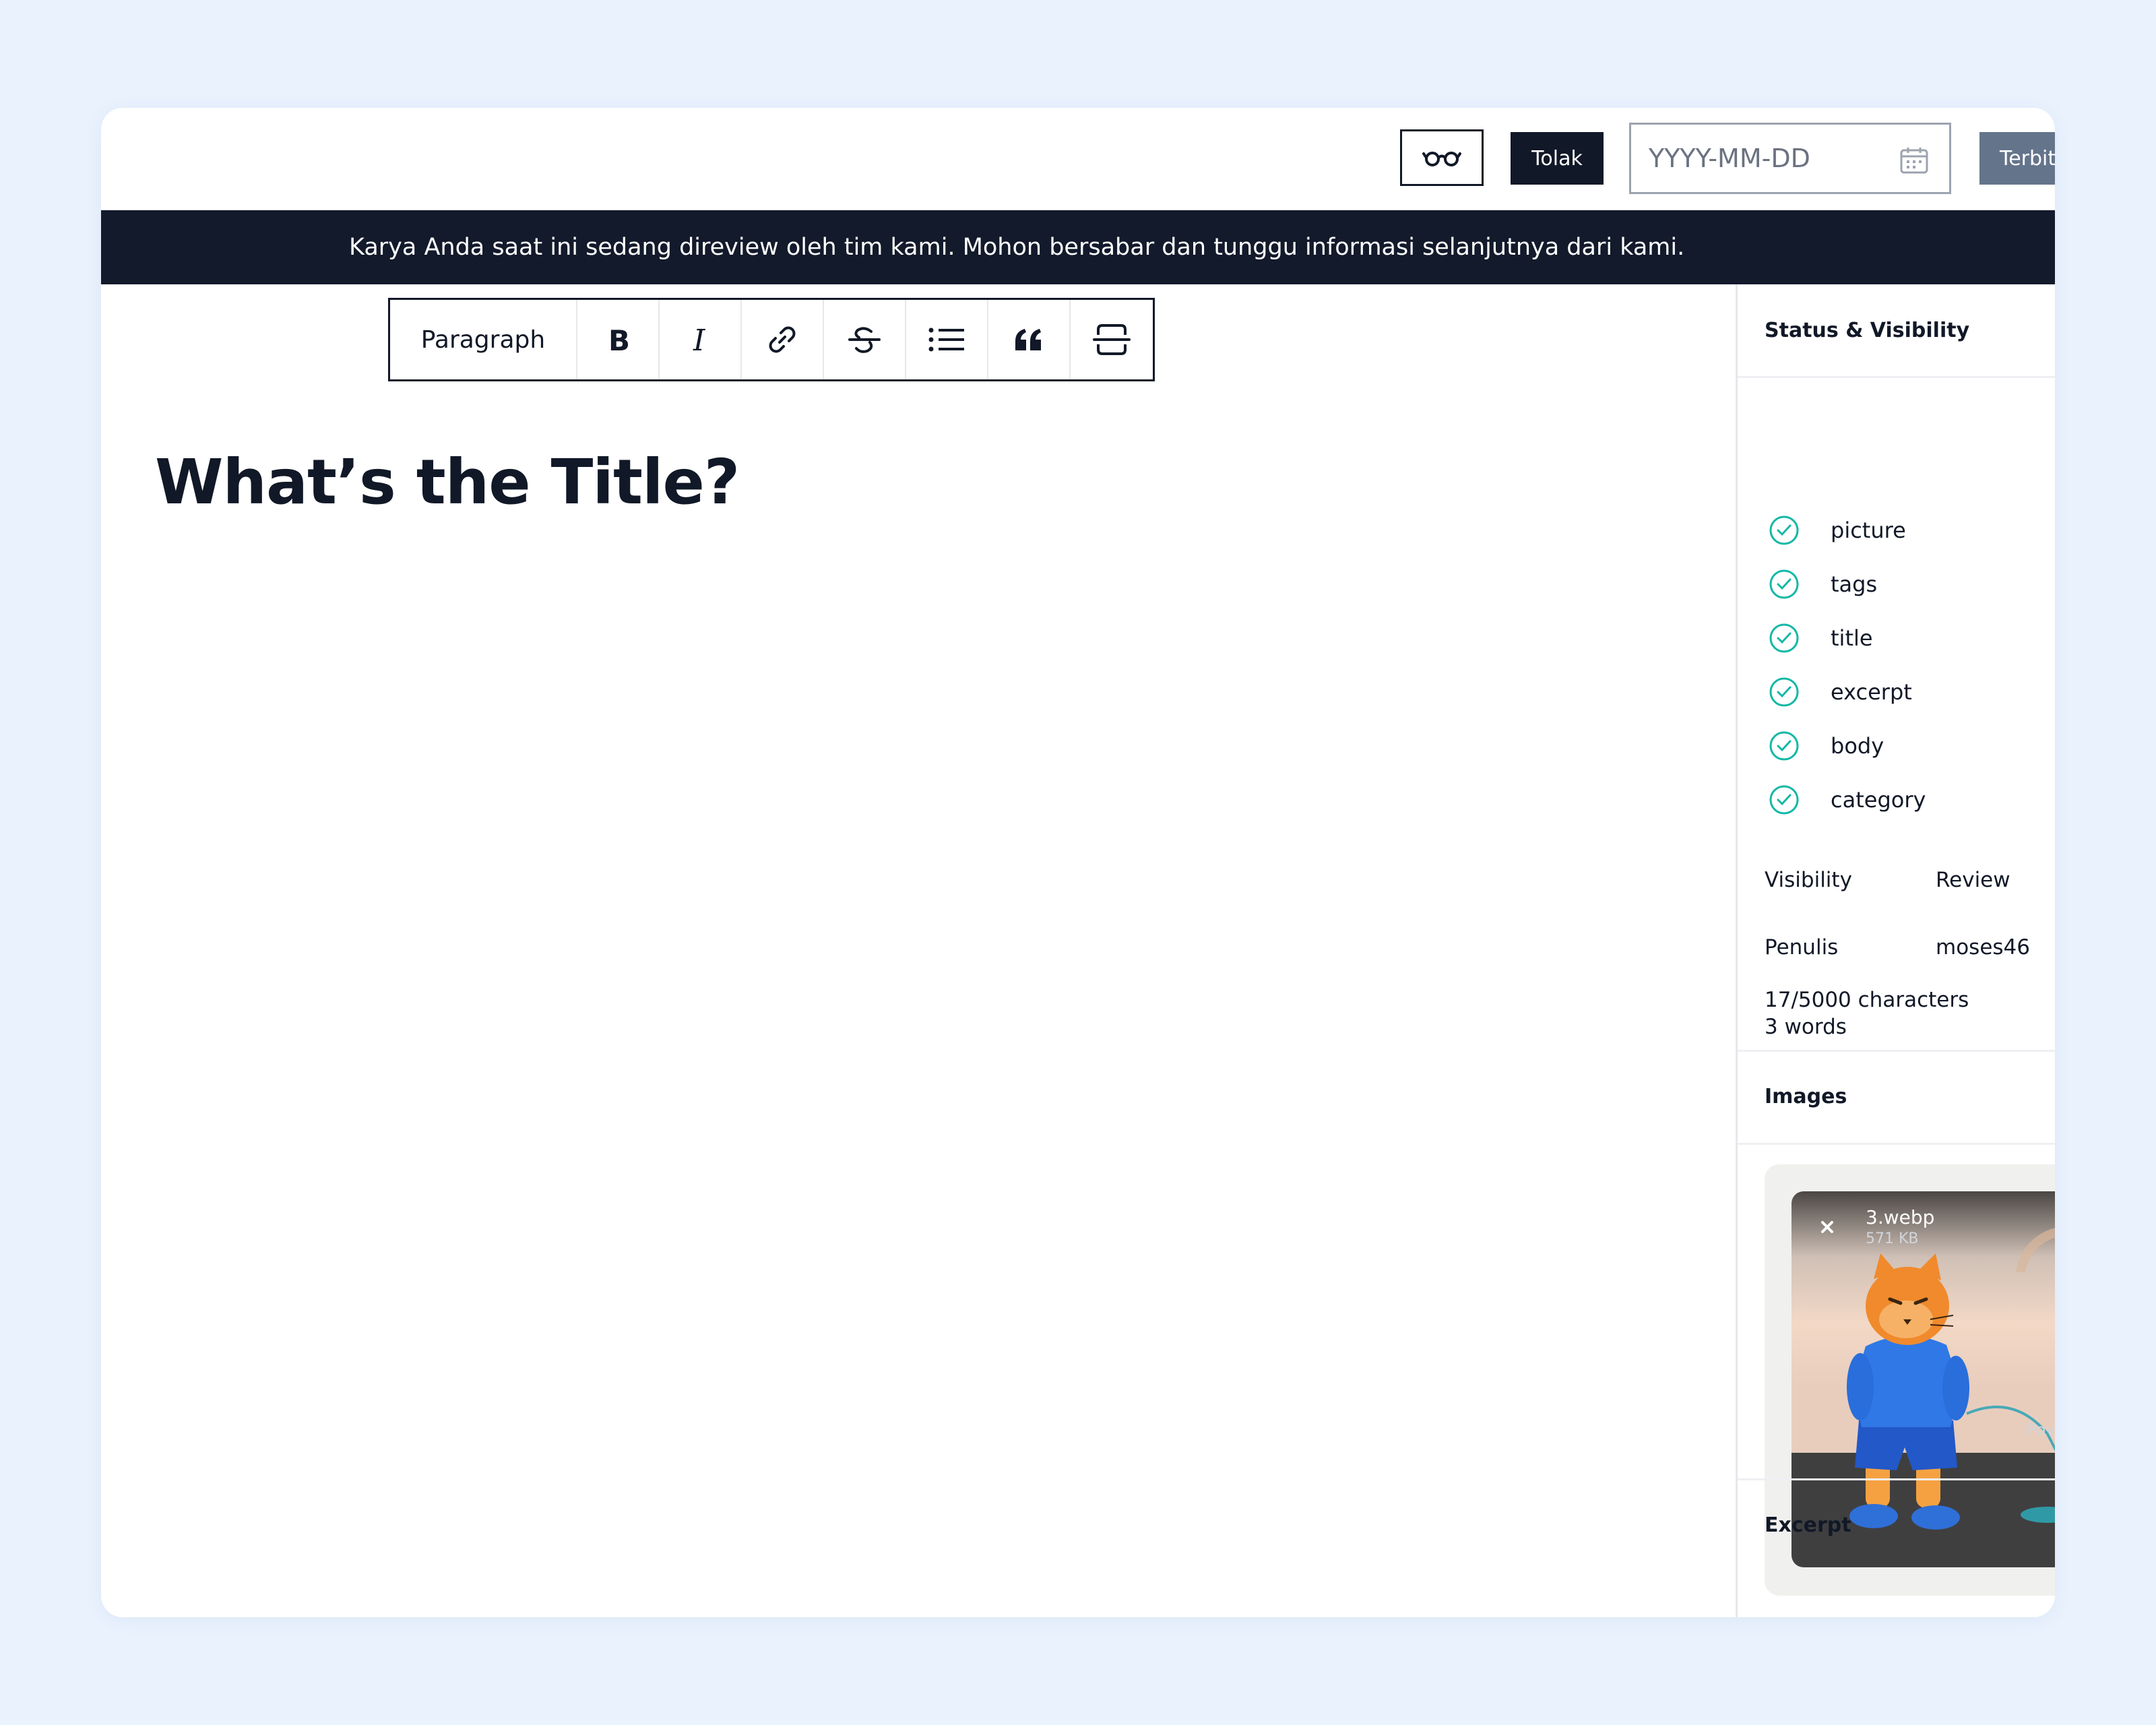 This screenshot has width=2156, height=1725. I want to click on title-input: What’s the Title?, so click(447, 482).